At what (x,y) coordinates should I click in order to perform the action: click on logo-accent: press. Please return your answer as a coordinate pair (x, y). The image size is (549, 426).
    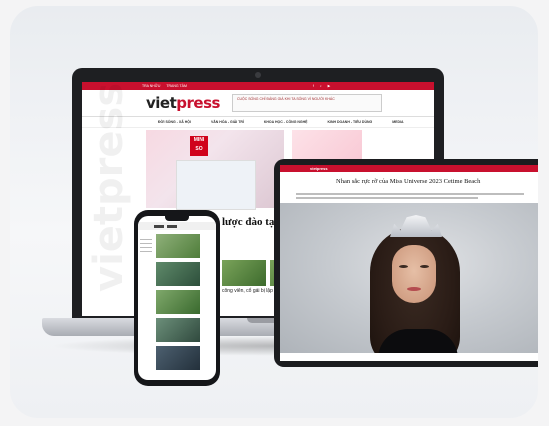
    Looking at the image, I should click on (198, 103).